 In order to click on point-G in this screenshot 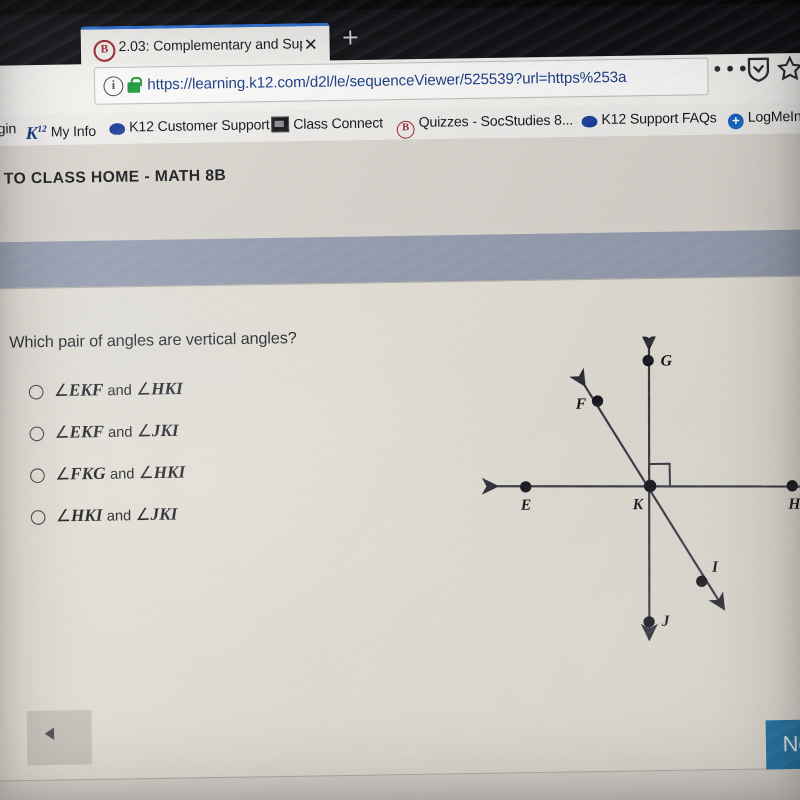, I will do `click(648, 360)`.